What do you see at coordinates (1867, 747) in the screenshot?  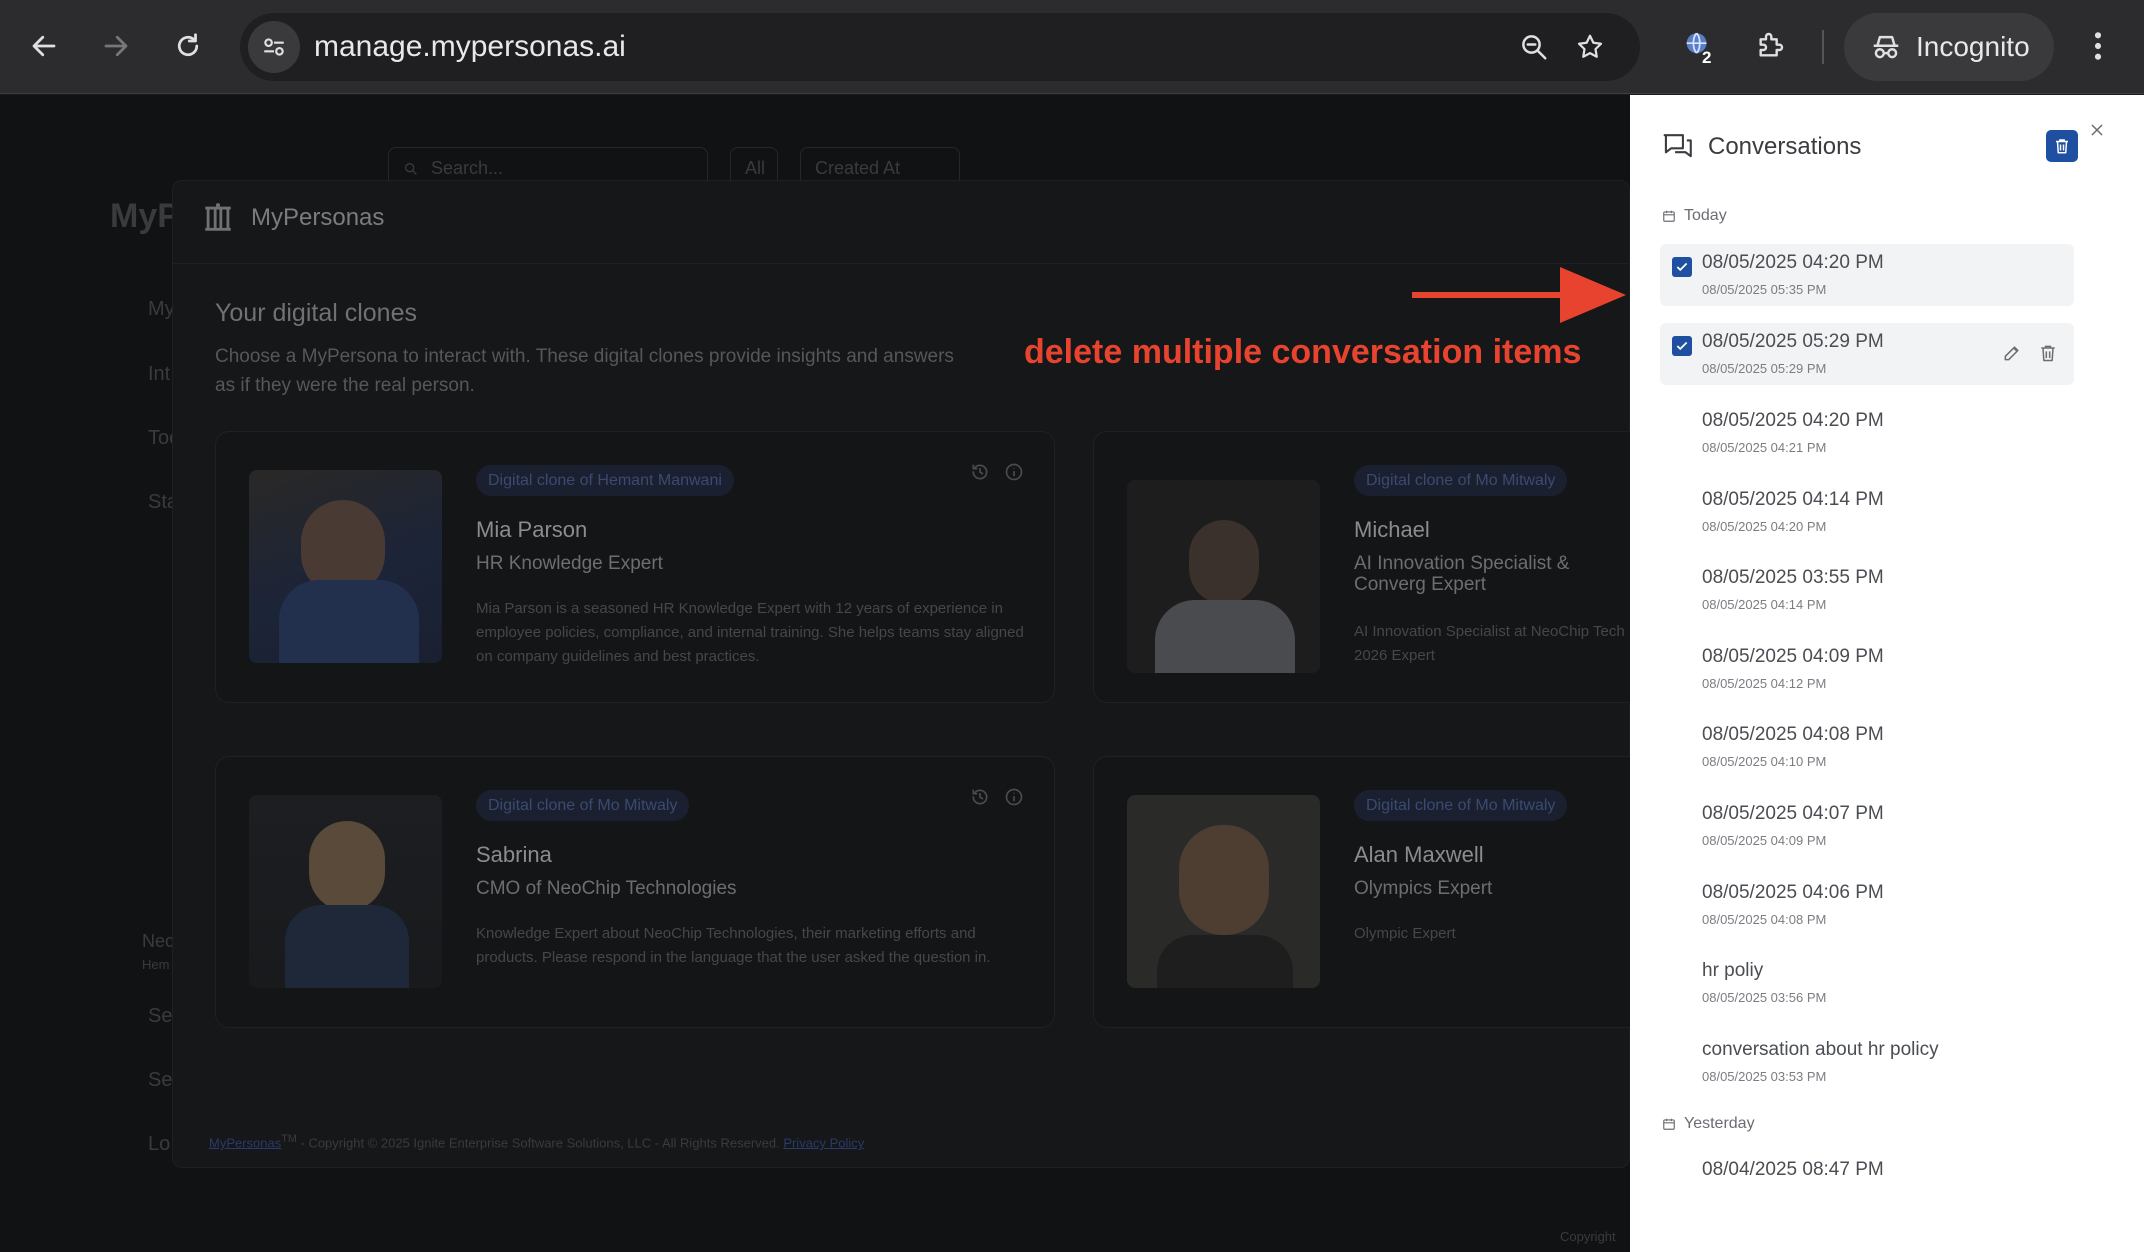 I see `conversation-item: 08/05/2025 04:08 PM 08/05/2025 04:10 PM` at bounding box center [1867, 747].